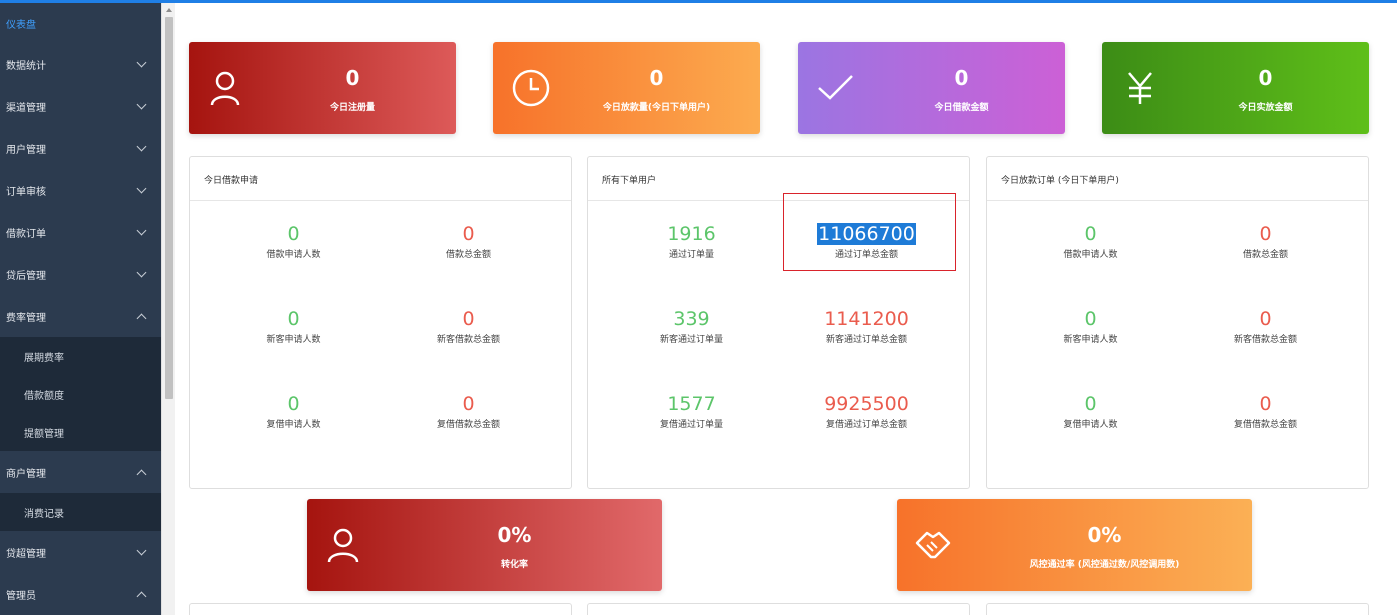  What do you see at coordinates (514, 565) in the screenshot?
I see `card-label: 转化率` at bounding box center [514, 565].